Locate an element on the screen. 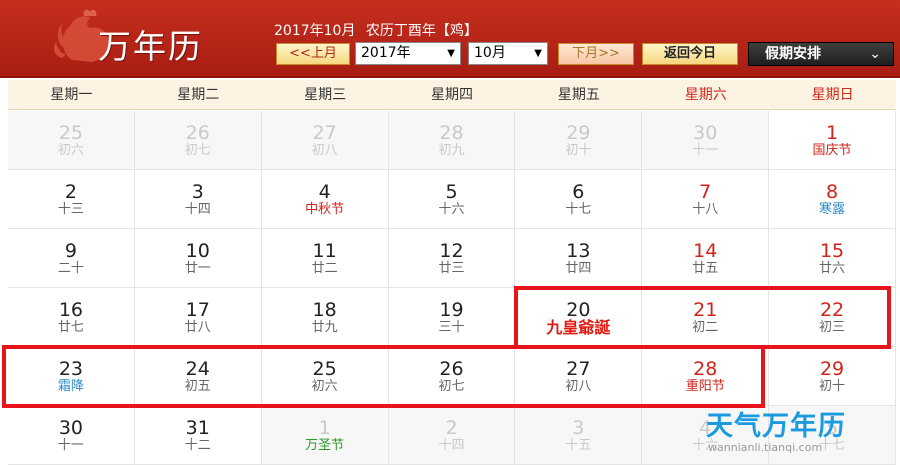 This screenshot has height=465, width=900. calendar-day-cell: 3 十四 is located at coordinates (198, 199).